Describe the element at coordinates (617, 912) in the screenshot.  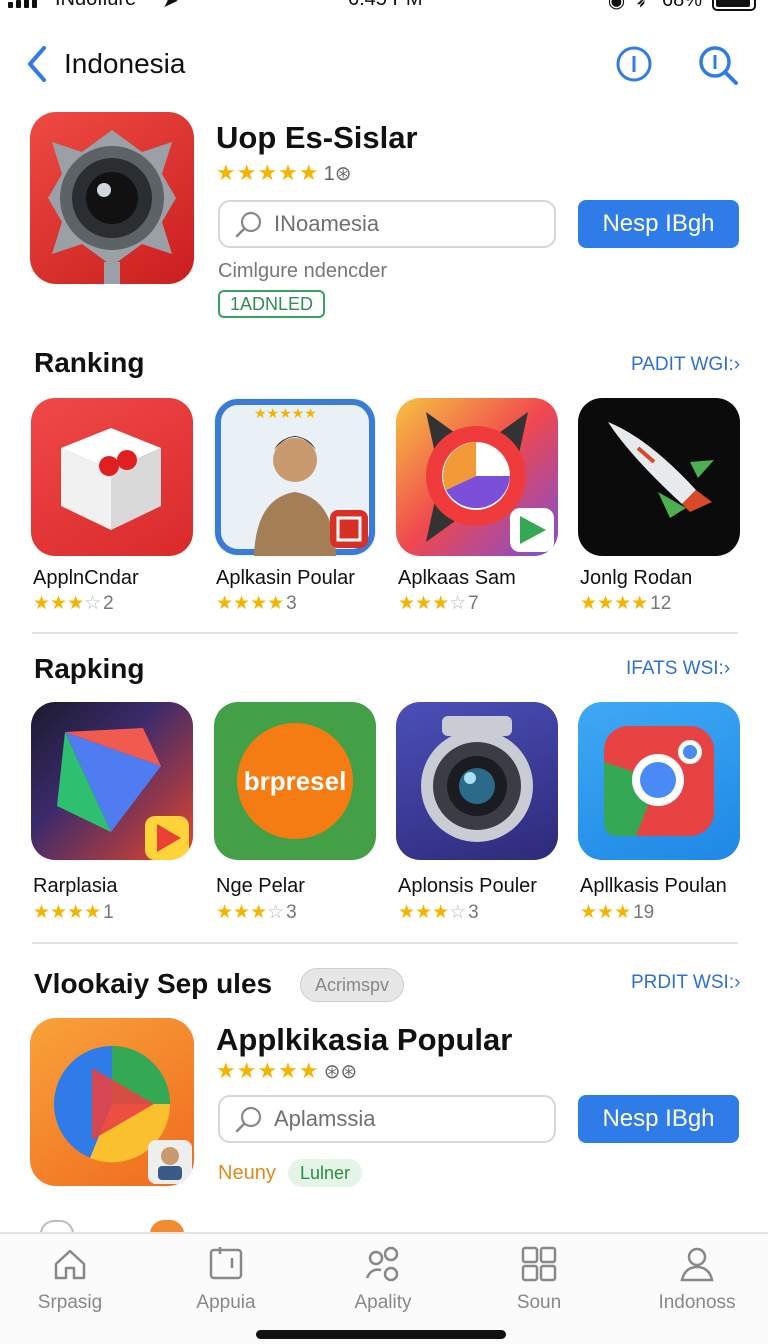
I see `app-rating-2-4: ★★★ 19` at that location.